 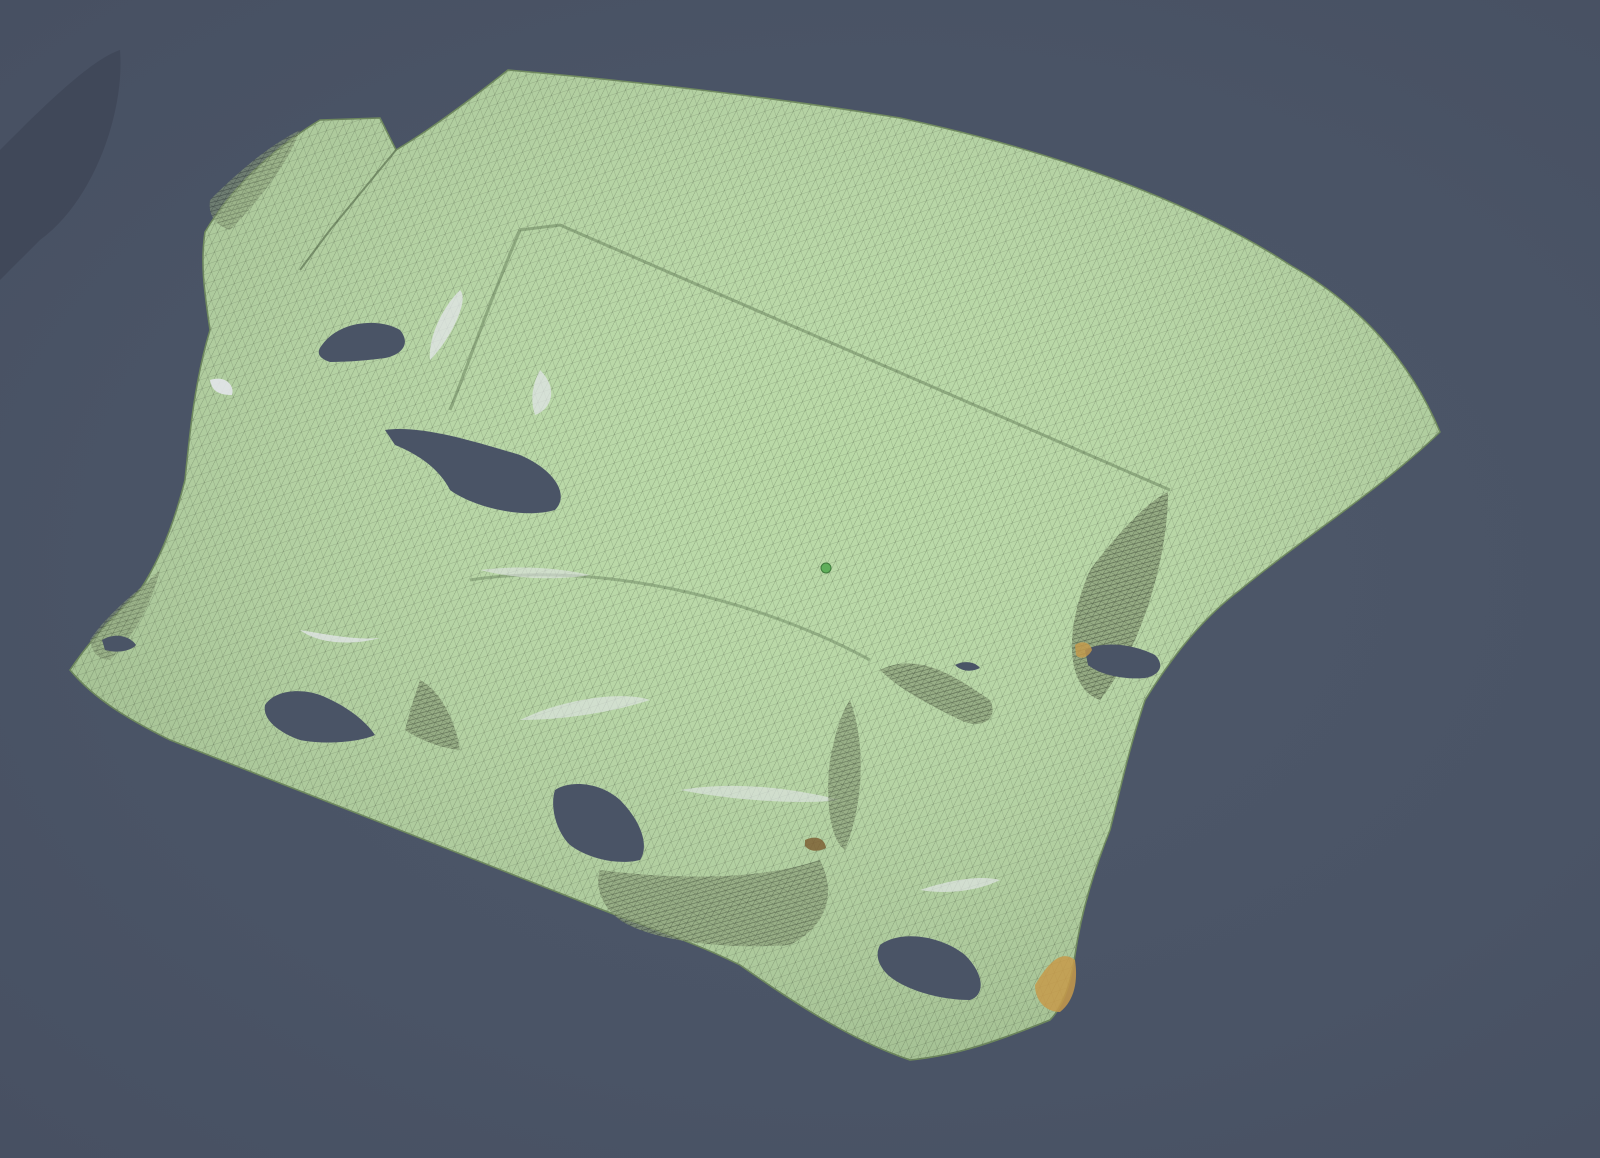 What do you see at coordinates (60, 165) in the screenshot?
I see `background-shadow` at bounding box center [60, 165].